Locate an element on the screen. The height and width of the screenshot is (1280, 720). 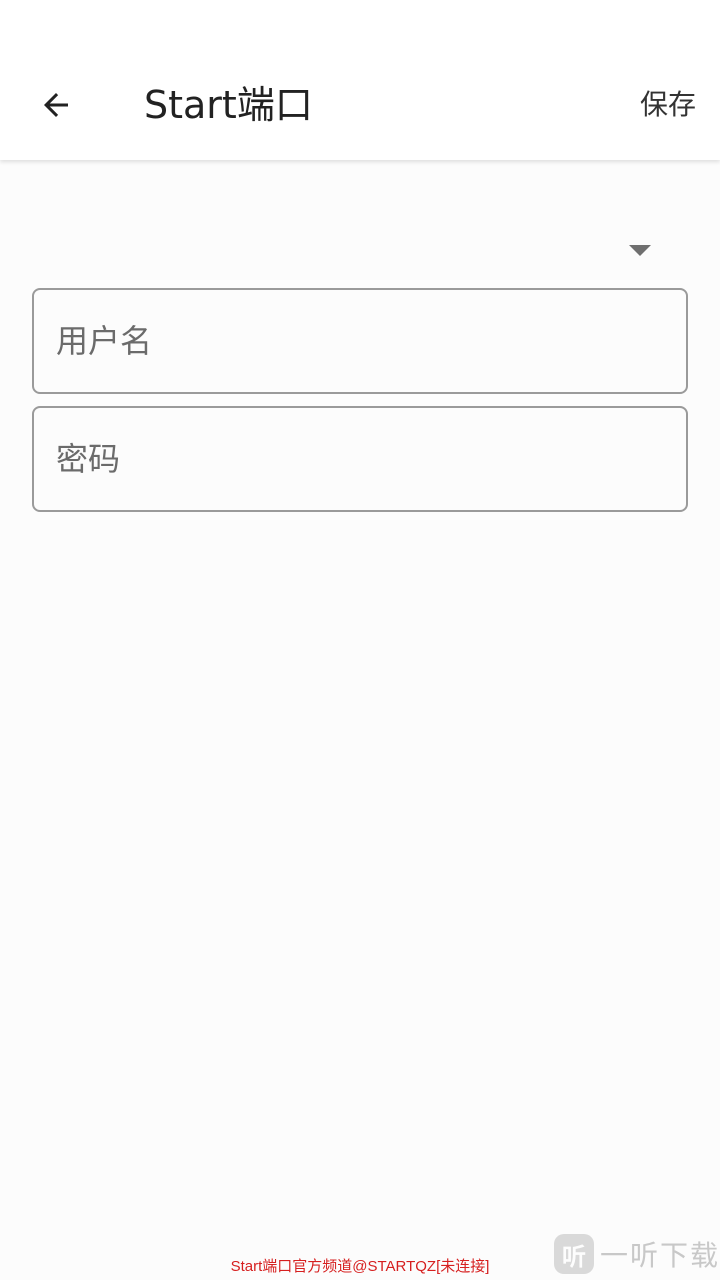
password-field is located at coordinates (360, 459).